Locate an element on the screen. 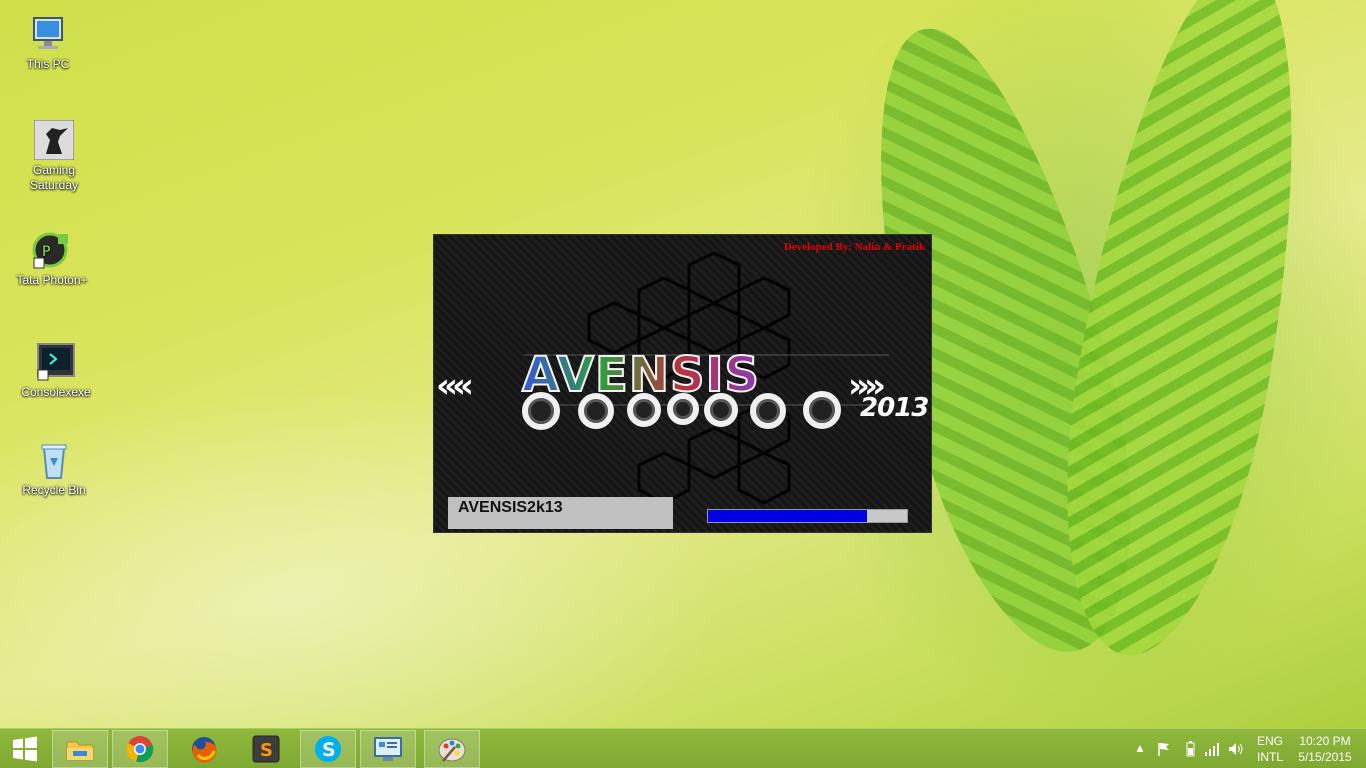 This screenshot has width=1366, height=768. counter-strike-icon is located at coordinates (54, 140).